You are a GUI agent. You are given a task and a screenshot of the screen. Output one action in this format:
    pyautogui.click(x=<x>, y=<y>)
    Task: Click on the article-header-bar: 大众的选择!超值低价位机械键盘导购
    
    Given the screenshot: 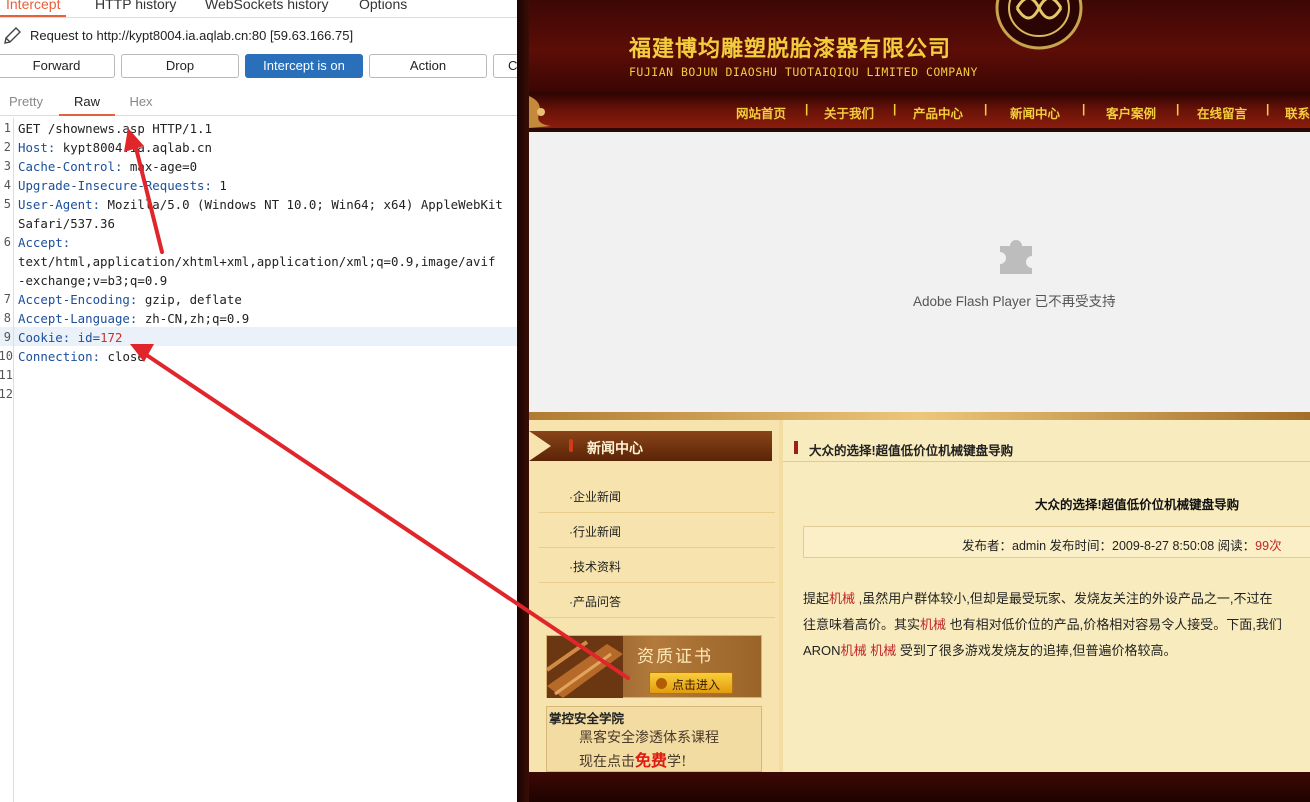 What is the action you would take?
    pyautogui.click(x=1046, y=448)
    